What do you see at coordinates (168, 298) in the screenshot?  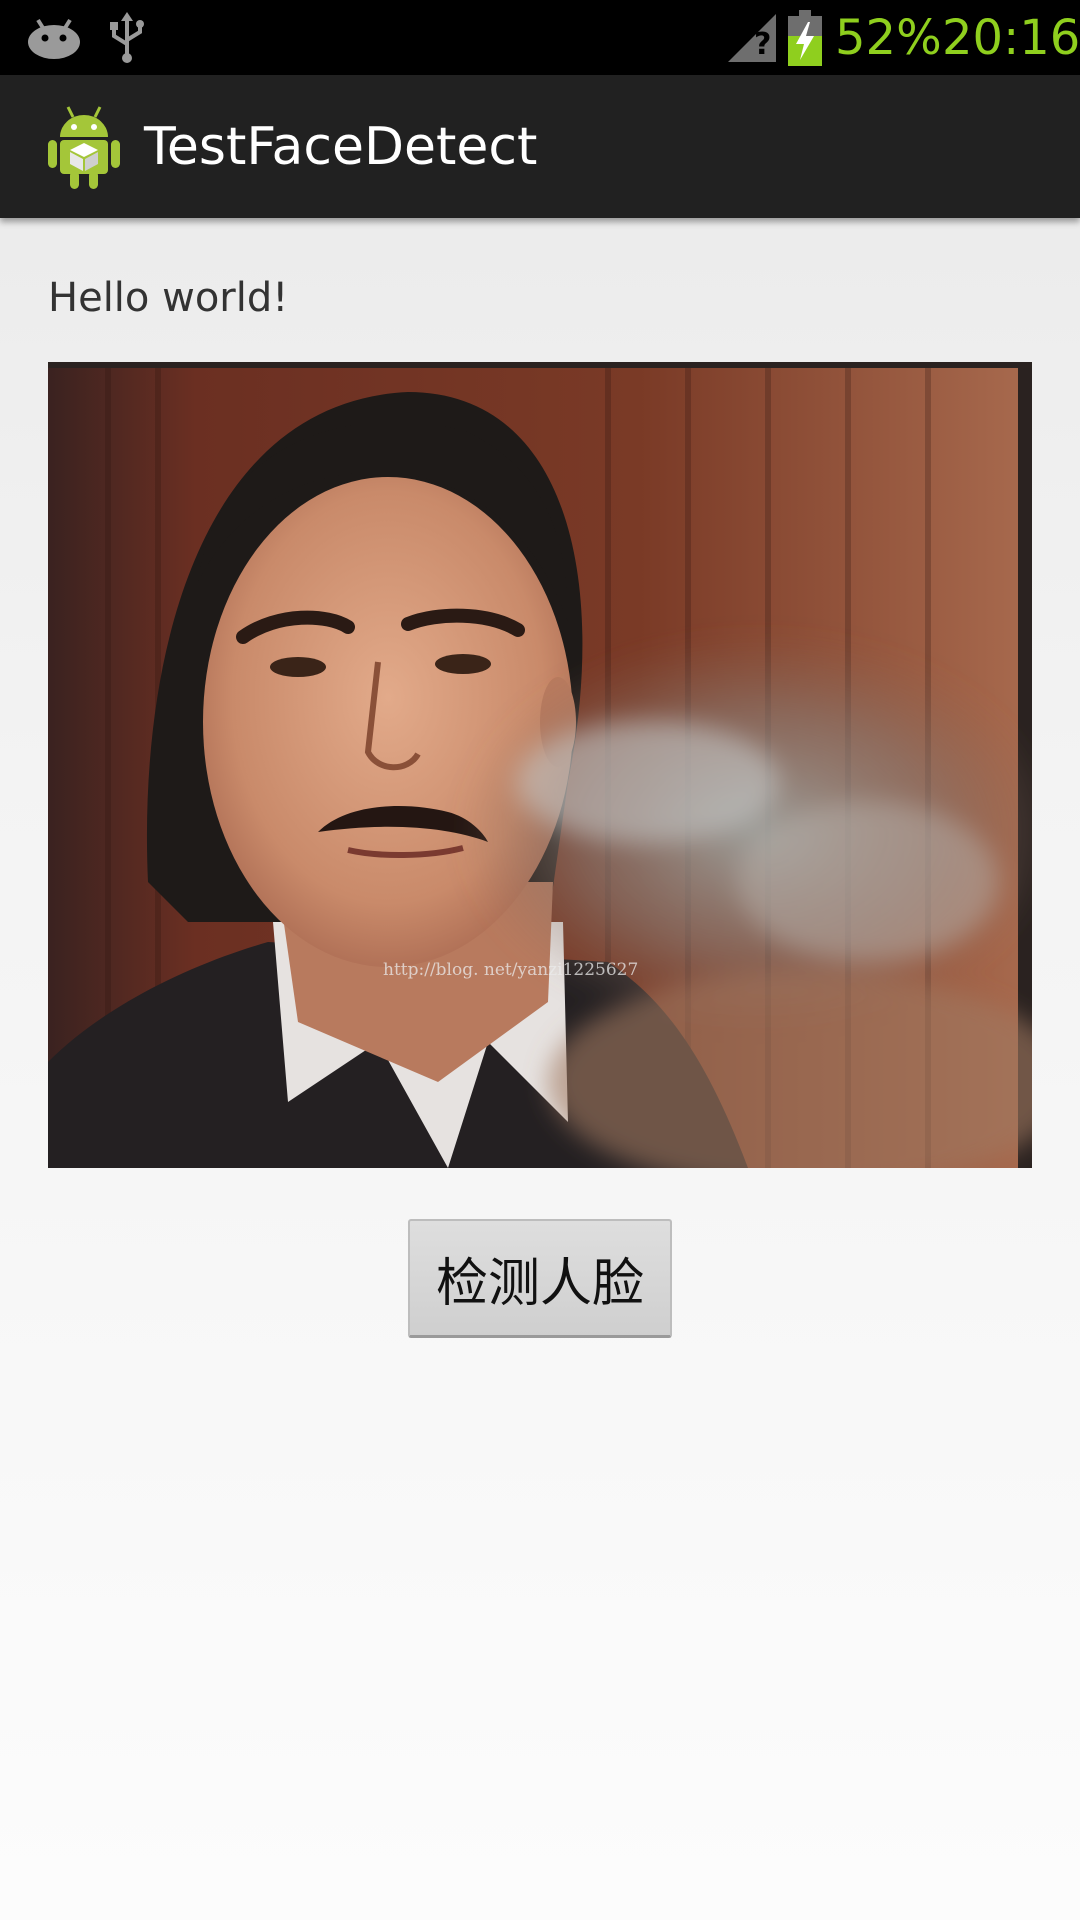 I see `hello-text: Hello world!` at bounding box center [168, 298].